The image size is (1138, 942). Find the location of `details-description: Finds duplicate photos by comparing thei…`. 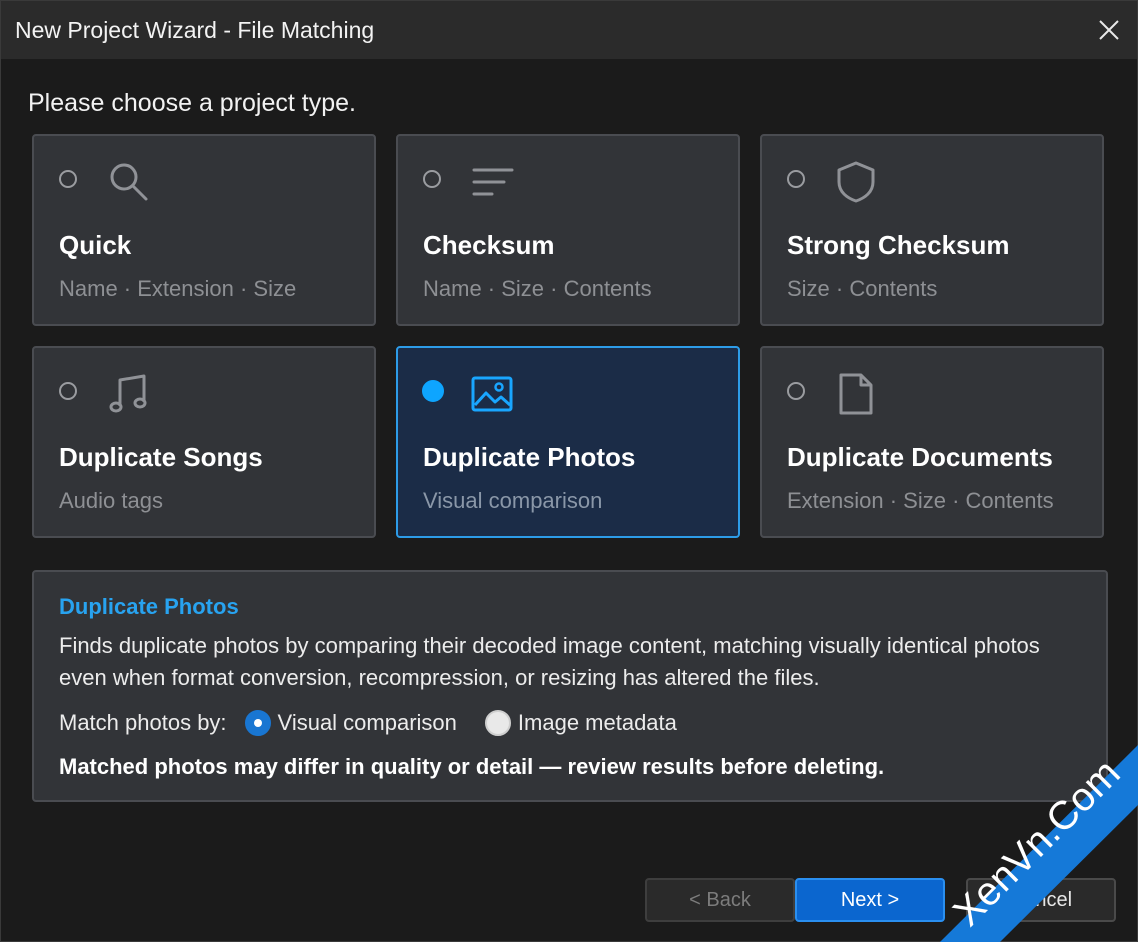

details-description: Finds duplicate photos by comparing thei… is located at coordinates (549, 661).